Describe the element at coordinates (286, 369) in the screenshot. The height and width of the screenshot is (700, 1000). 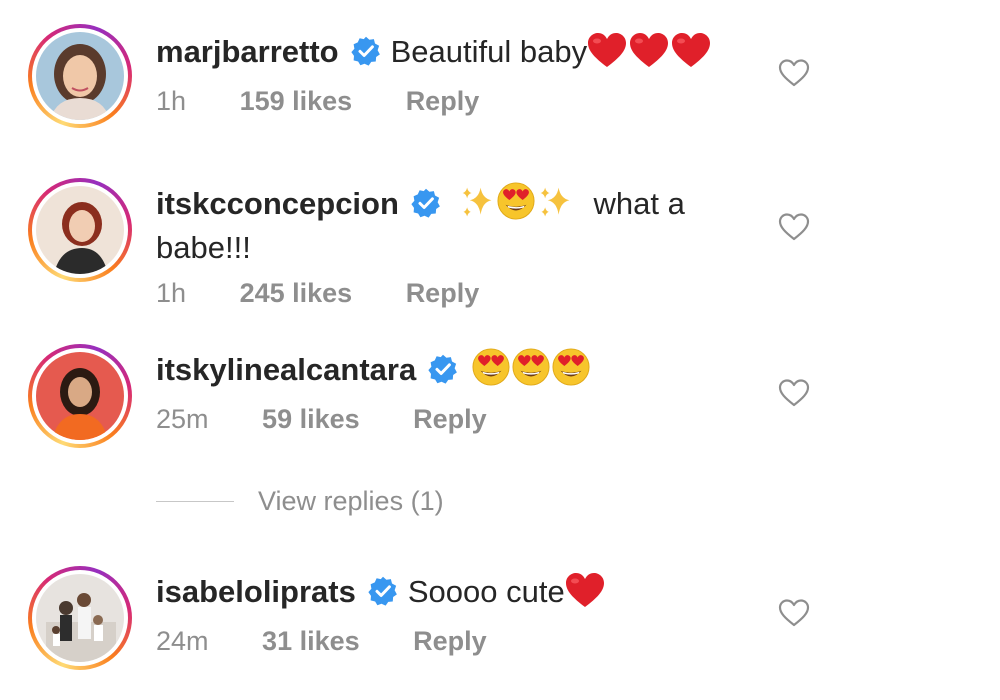
I see `username: itskylinealcantara` at that location.